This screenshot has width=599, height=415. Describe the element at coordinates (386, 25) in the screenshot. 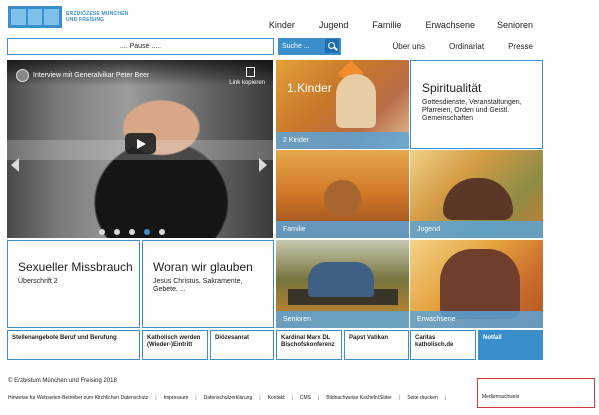

I see `nav-familie: Familie` at that location.